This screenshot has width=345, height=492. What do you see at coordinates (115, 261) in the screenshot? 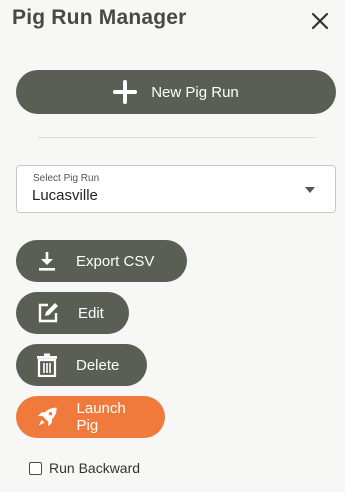
I see `export-csv-label: Export CSV` at bounding box center [115, 261].